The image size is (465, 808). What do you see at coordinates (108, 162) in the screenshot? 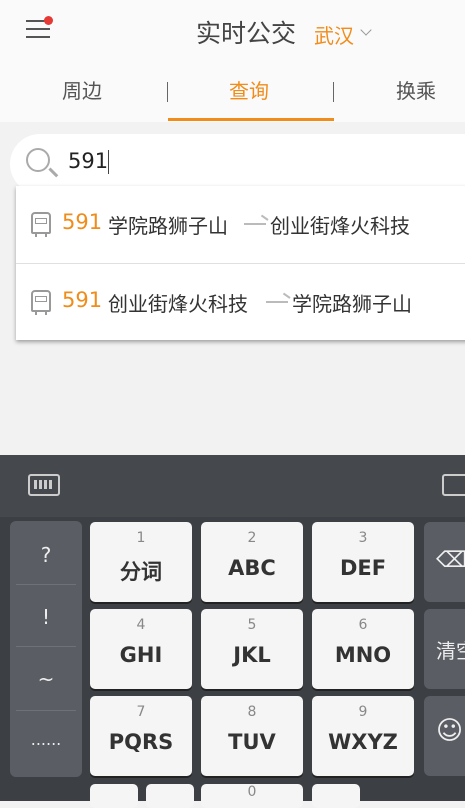
I see `text-caret` at bounding box center [108, 162].